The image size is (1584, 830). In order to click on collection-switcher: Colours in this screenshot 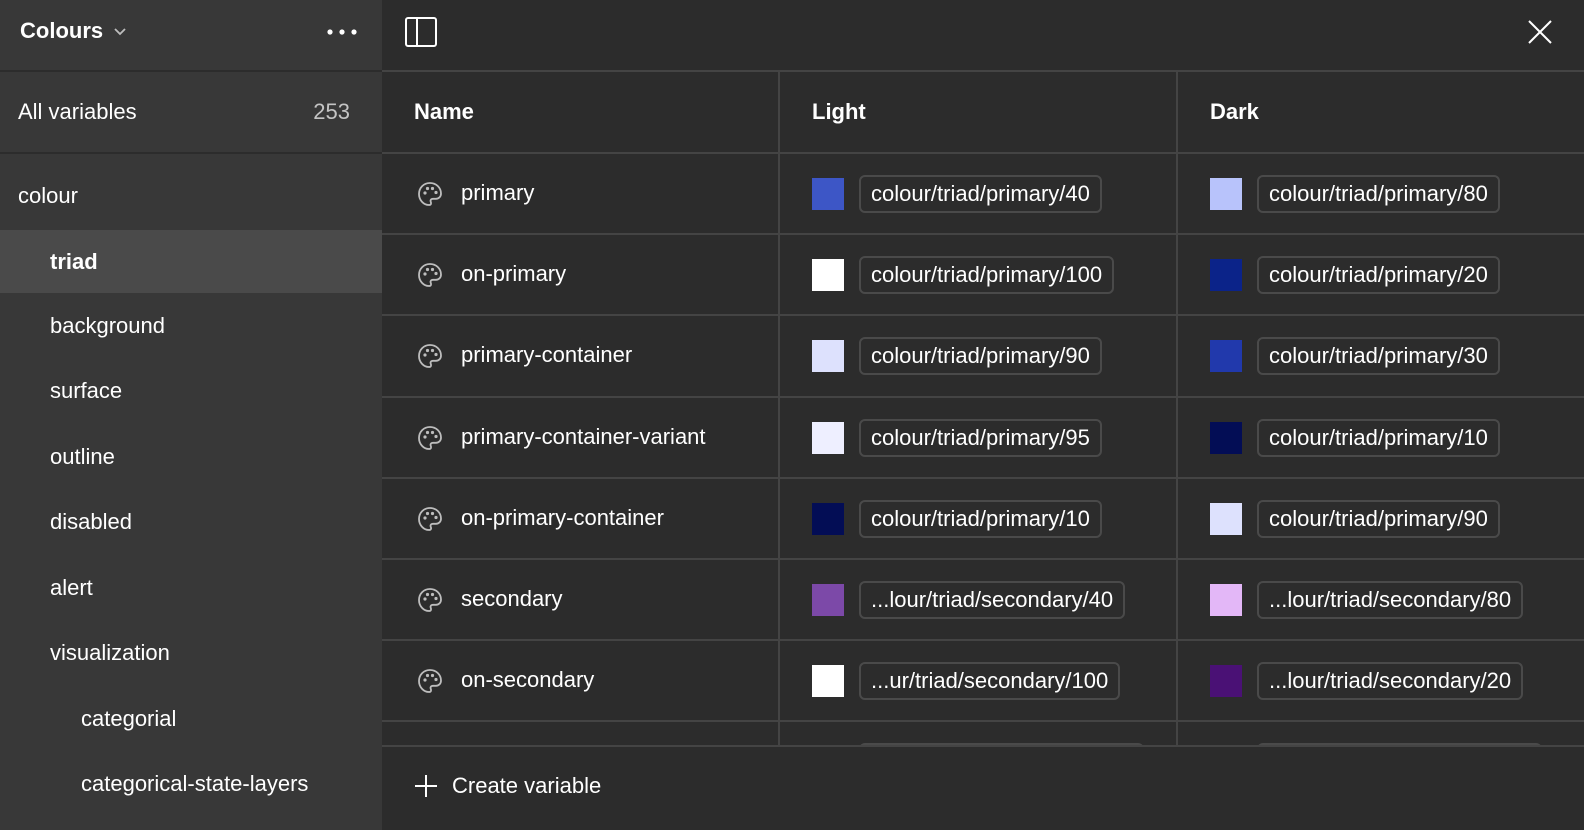, I will do `click(73, 31)`.